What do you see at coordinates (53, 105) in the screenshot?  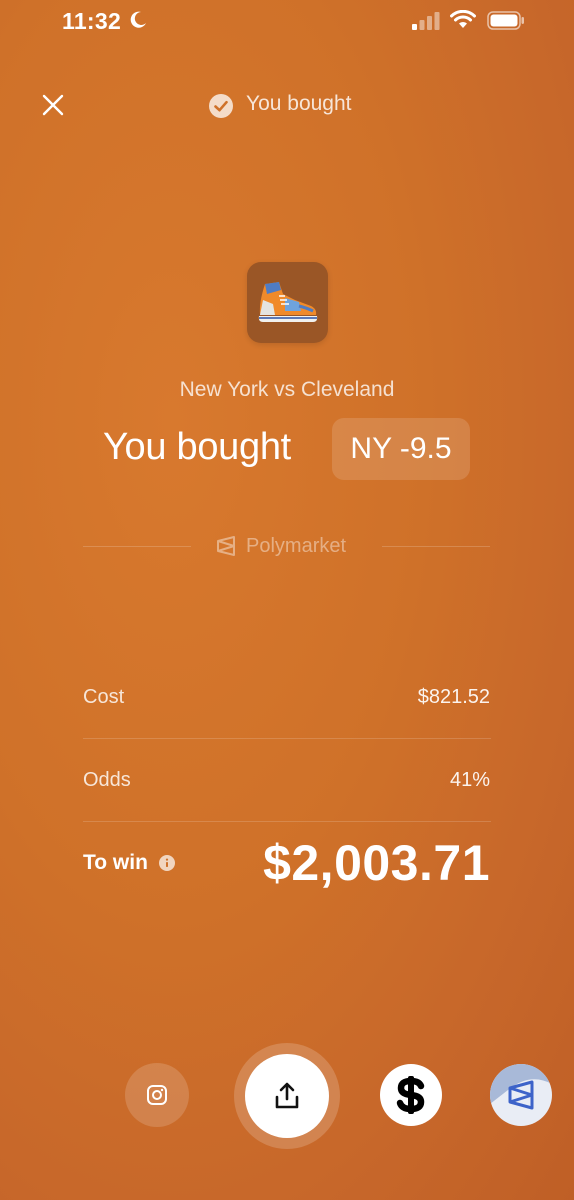 I see `close-icon` at bounding box center [53, 105].